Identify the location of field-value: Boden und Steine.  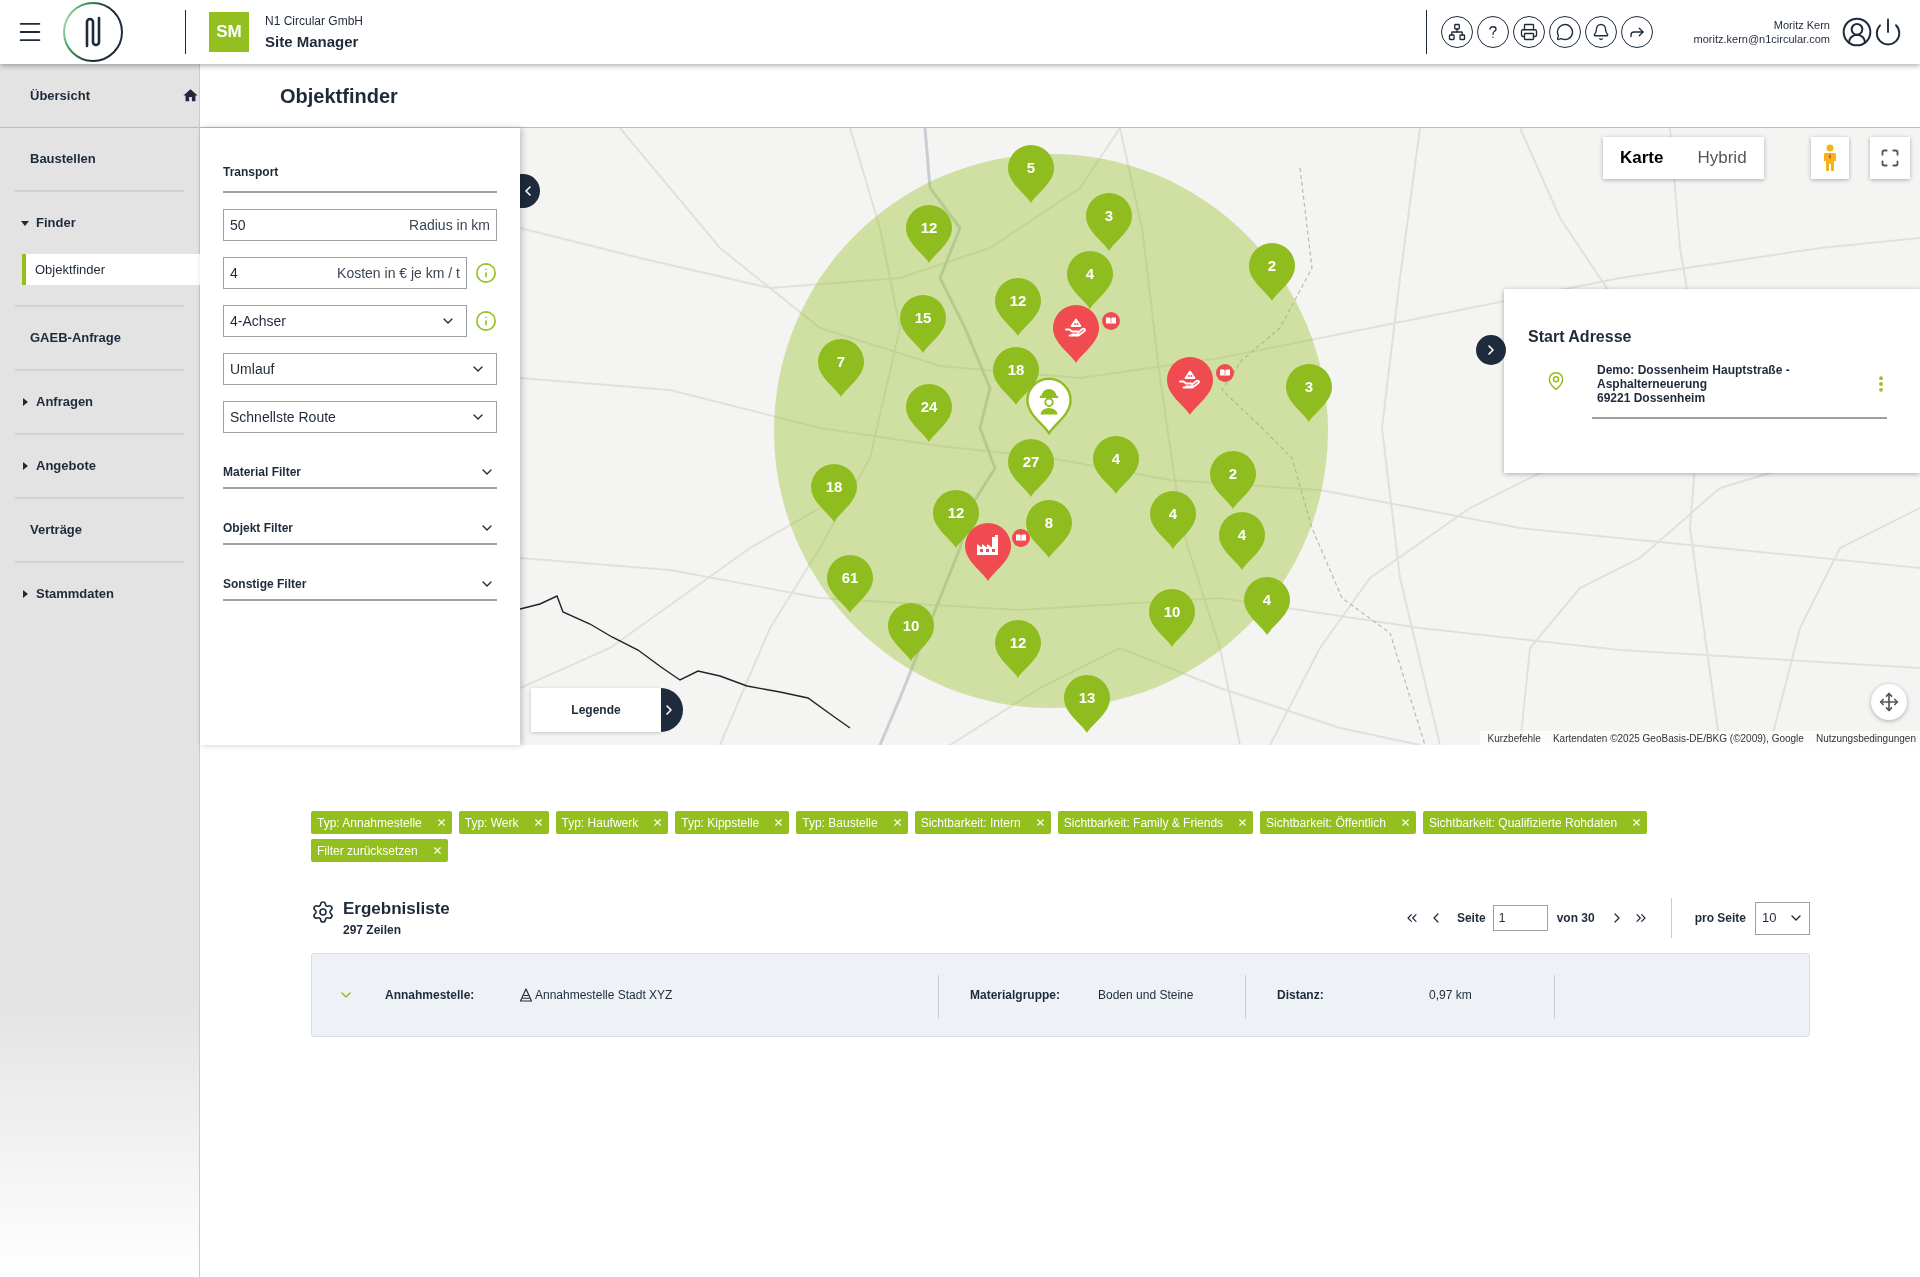
(1146, 995).